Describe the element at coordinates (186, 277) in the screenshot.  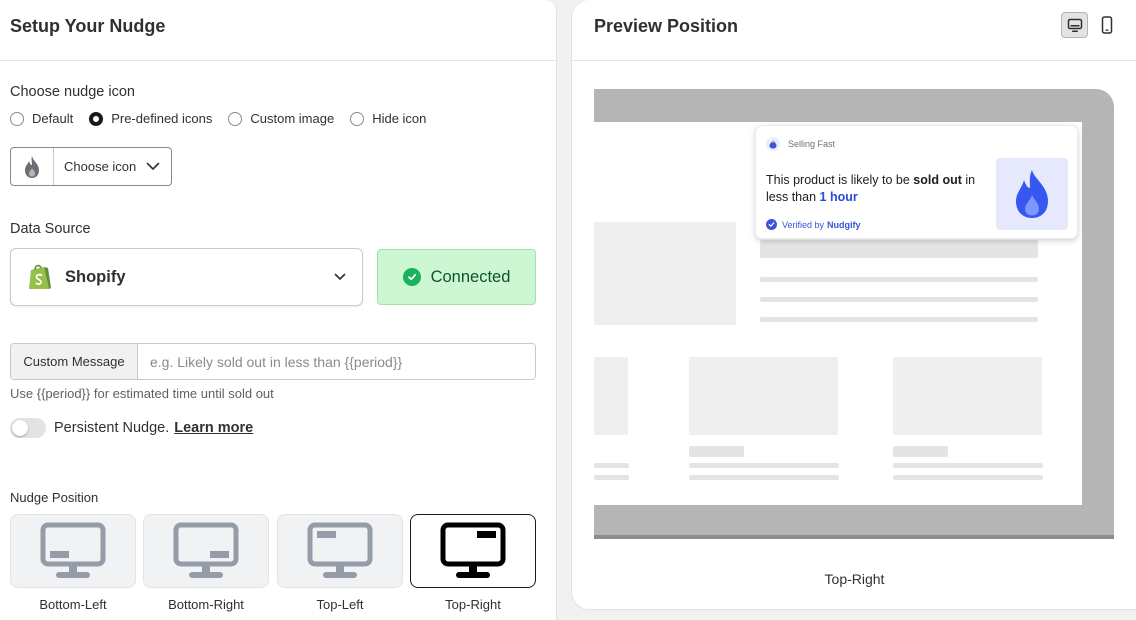
I see `data-source-select: Shopify` at that location.